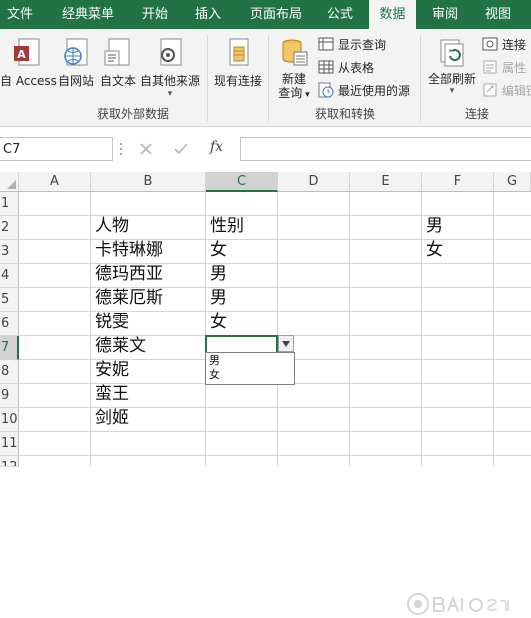 The height and width of the screenshot is (618, 531). What do you see at coordinates (9, 420) in the screenshot?
I see `row-header-10: 10` at bounding box center [9, 420].